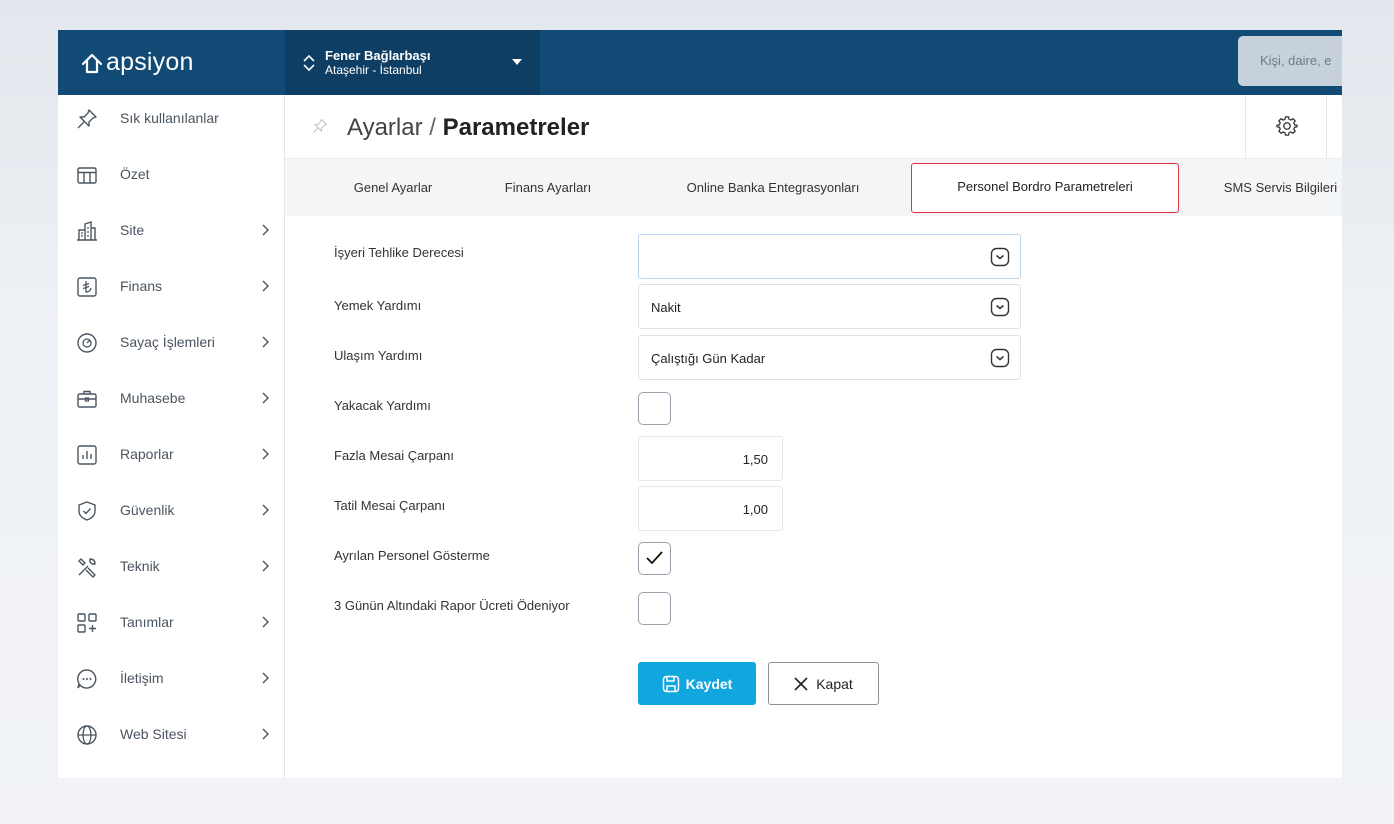  Describe the element at coordinates (829, 306) in the screenshot. I see `yemek-yardimi-select: Nakit` at that location.